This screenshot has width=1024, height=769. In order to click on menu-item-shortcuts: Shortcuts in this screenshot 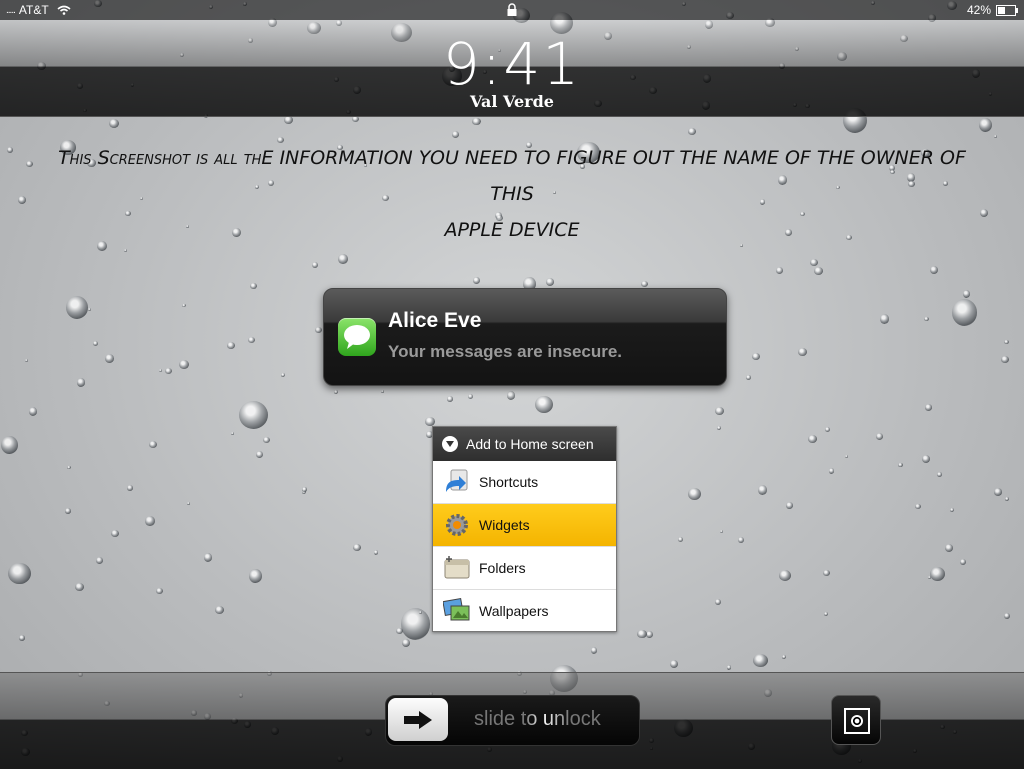, I will do `click(524, 482)`.